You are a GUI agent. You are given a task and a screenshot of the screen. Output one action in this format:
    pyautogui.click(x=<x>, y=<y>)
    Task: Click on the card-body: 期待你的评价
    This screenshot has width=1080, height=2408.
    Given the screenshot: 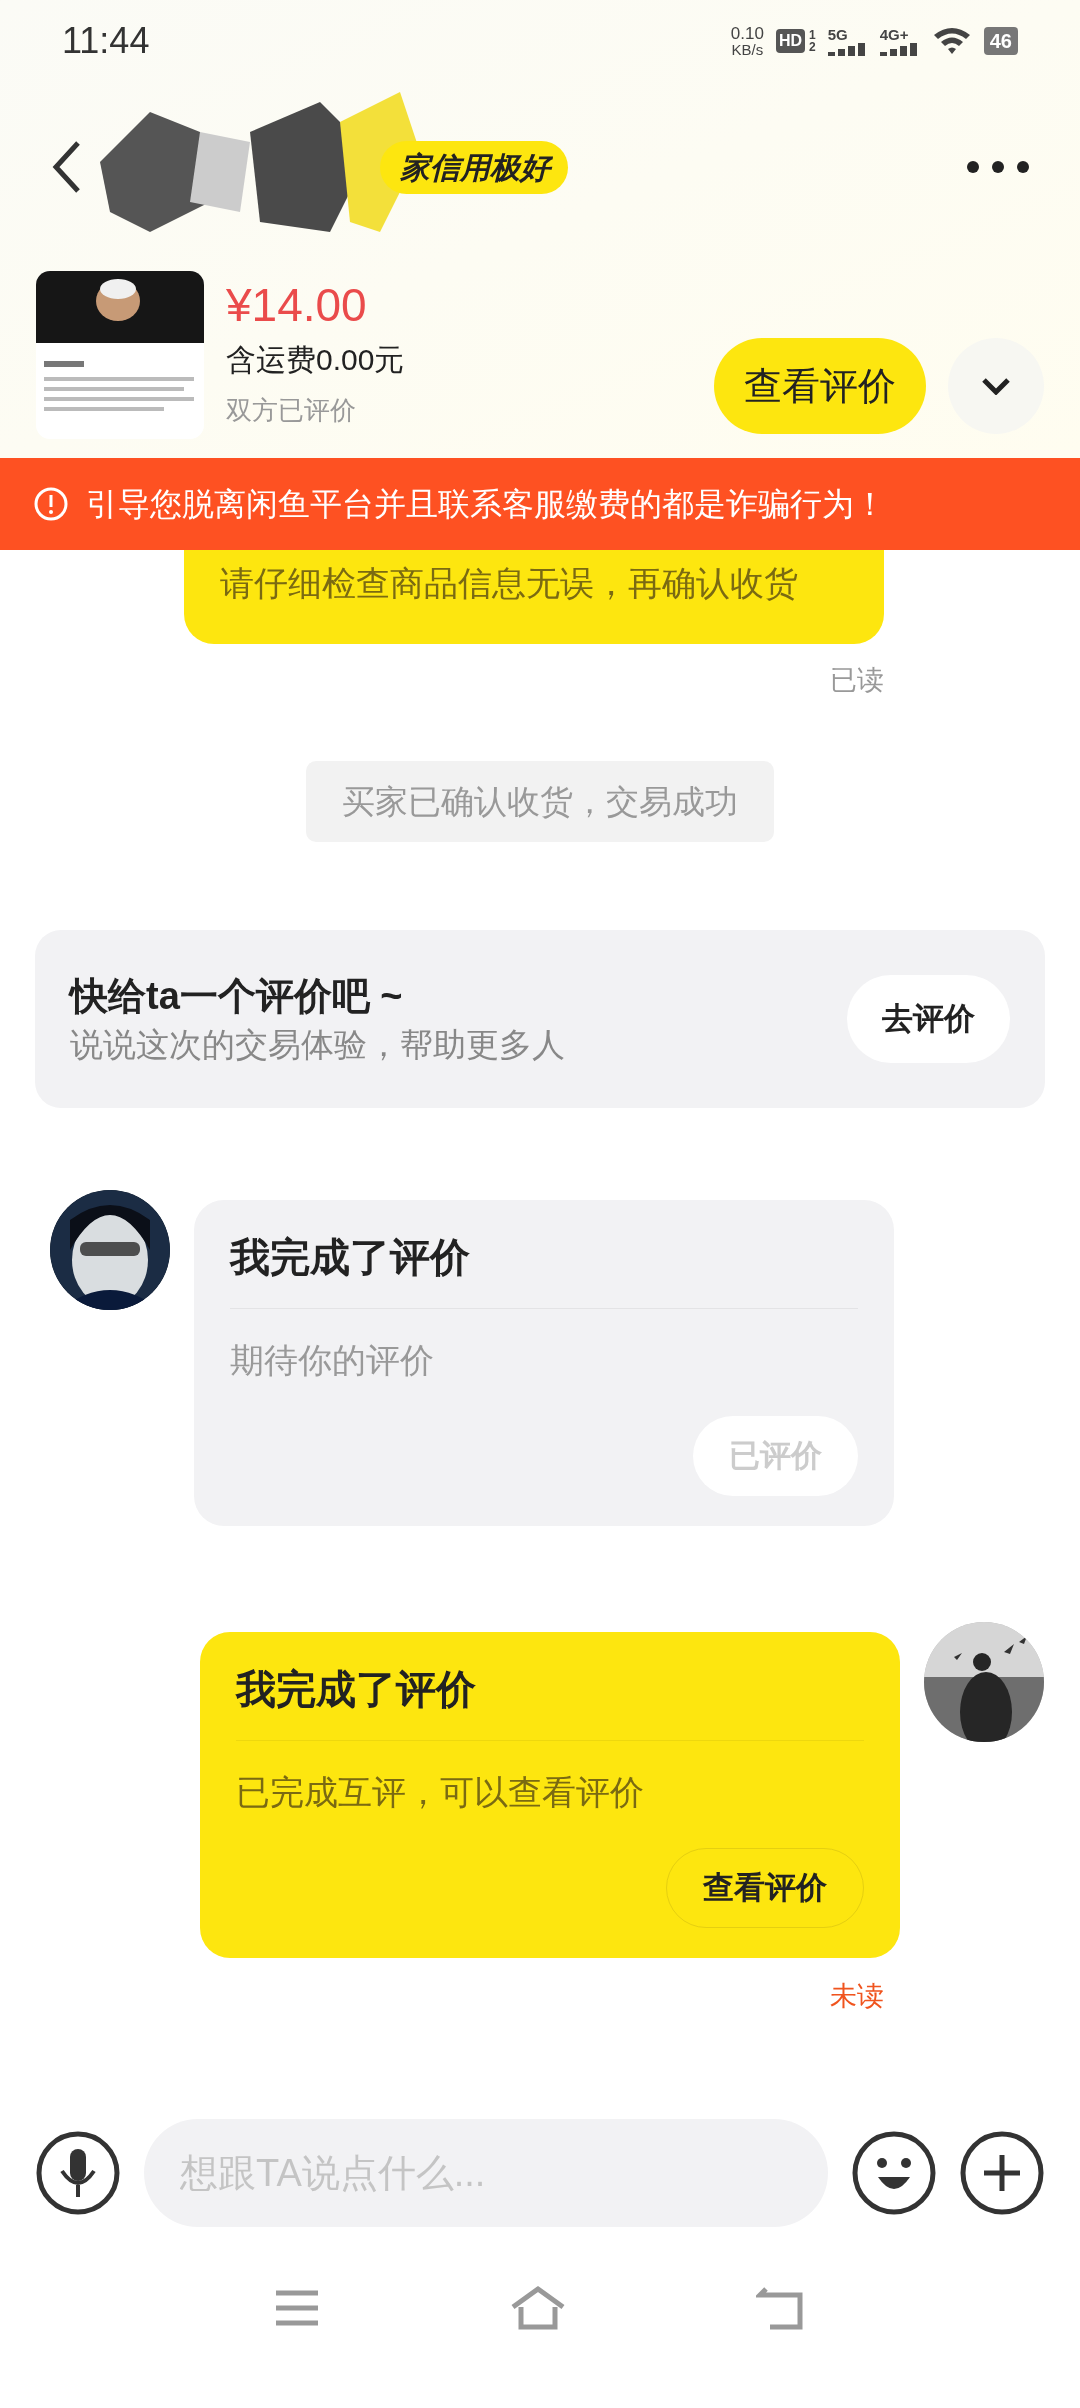 What is the action you would take?
    pyautogui.click(x=332, y=1360)
    